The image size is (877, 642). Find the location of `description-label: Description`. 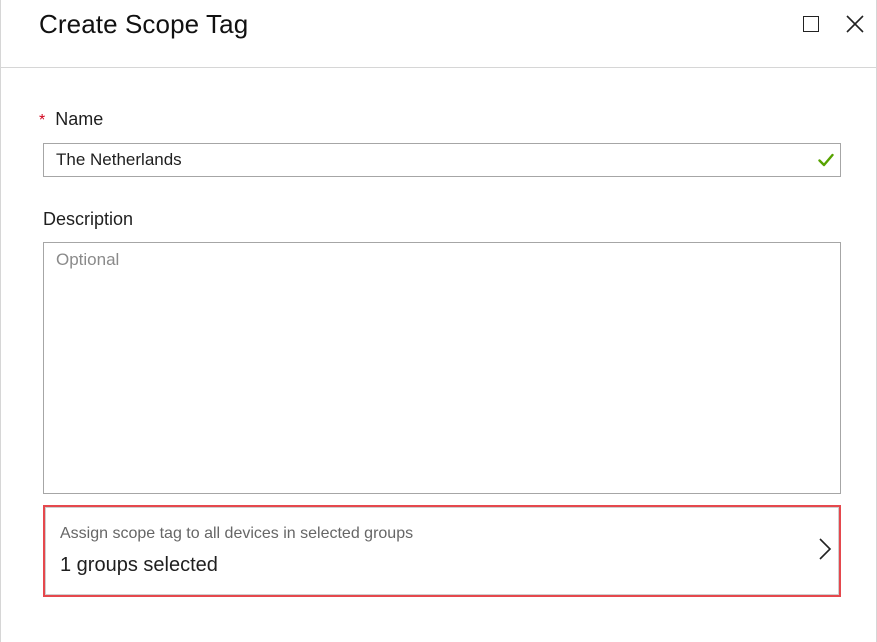

description-label: Description is located at coordinates (88, 219).